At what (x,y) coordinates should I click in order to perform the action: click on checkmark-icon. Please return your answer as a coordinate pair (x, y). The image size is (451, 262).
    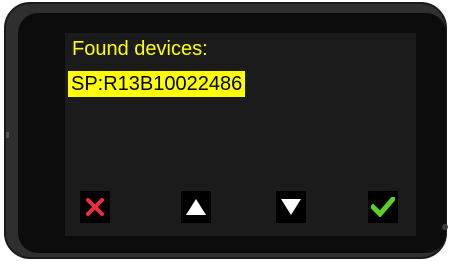
    Looking at the image, I should click on (383, 207).